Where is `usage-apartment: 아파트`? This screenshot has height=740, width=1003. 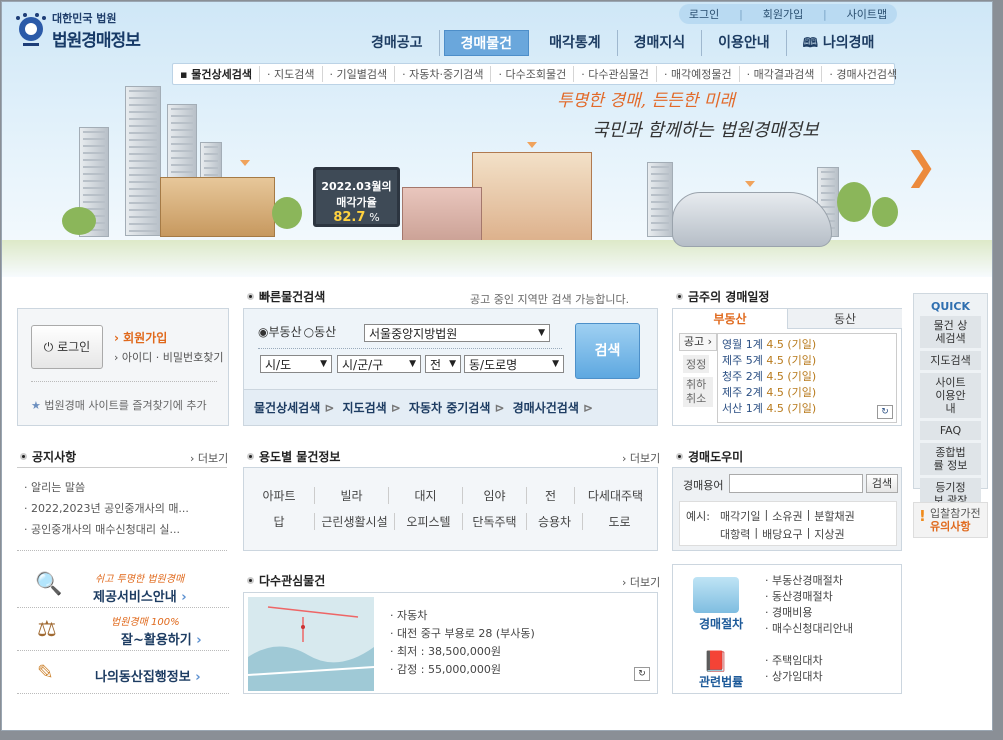
usage-apartment: 아파트 is located at coordinates (279, 495).